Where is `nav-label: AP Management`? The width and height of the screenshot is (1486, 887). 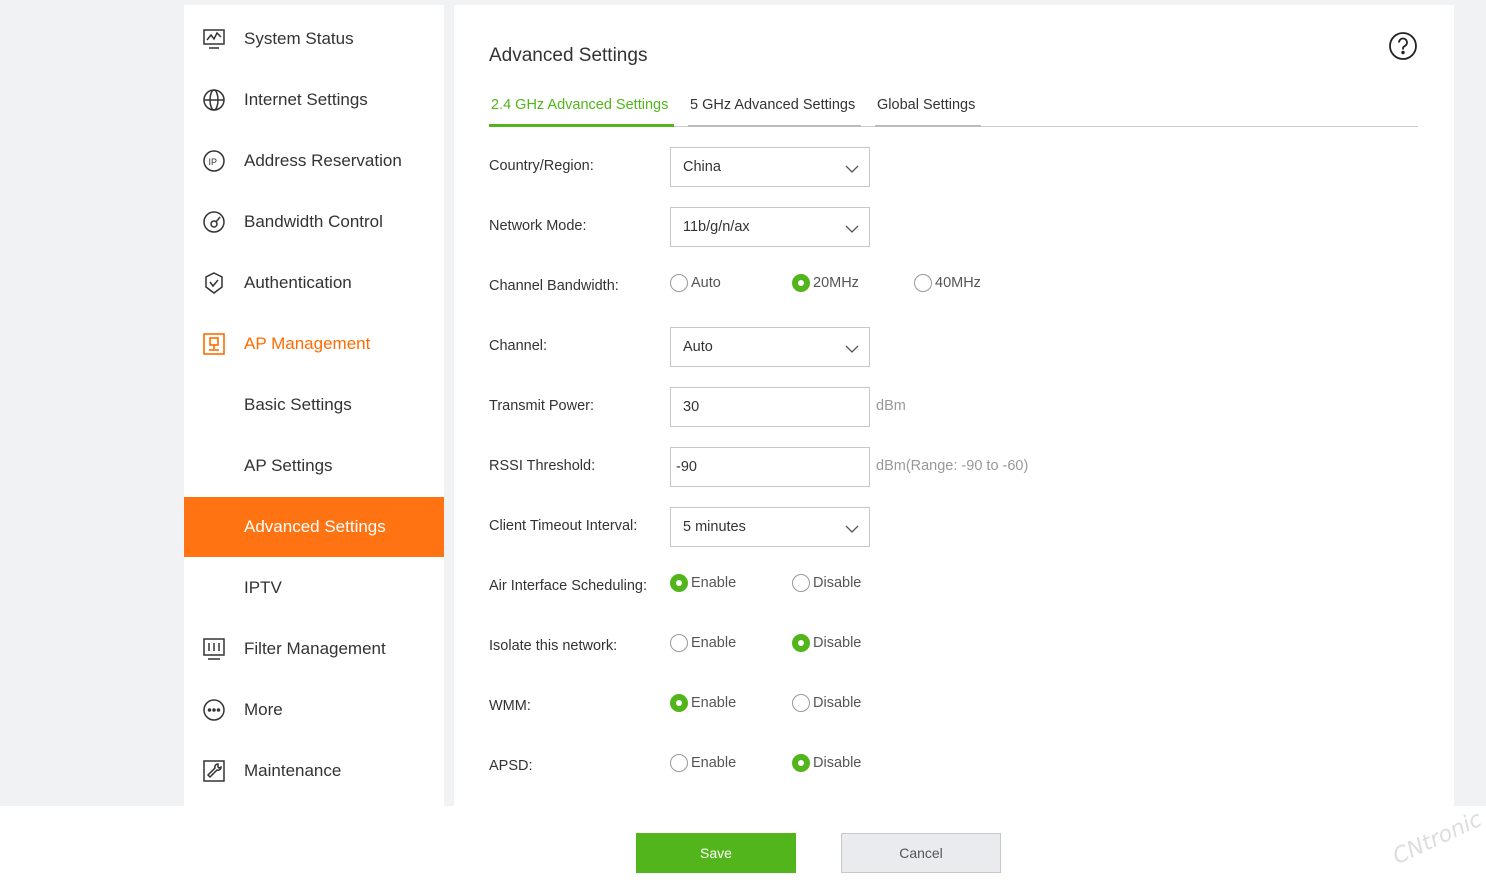
nav-label: AP Management is located at coordinates (307, 343).